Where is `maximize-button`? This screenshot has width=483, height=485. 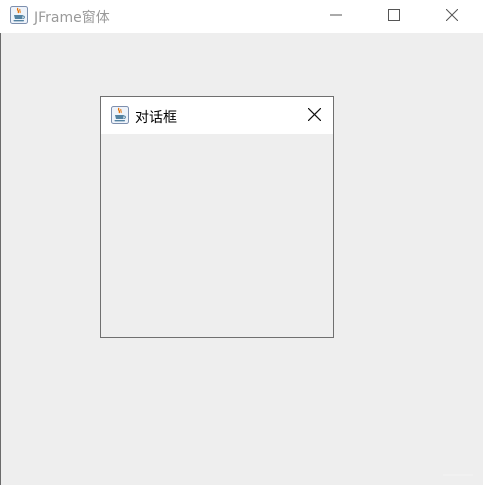 maximize-button is located at coordinates (394, 15).